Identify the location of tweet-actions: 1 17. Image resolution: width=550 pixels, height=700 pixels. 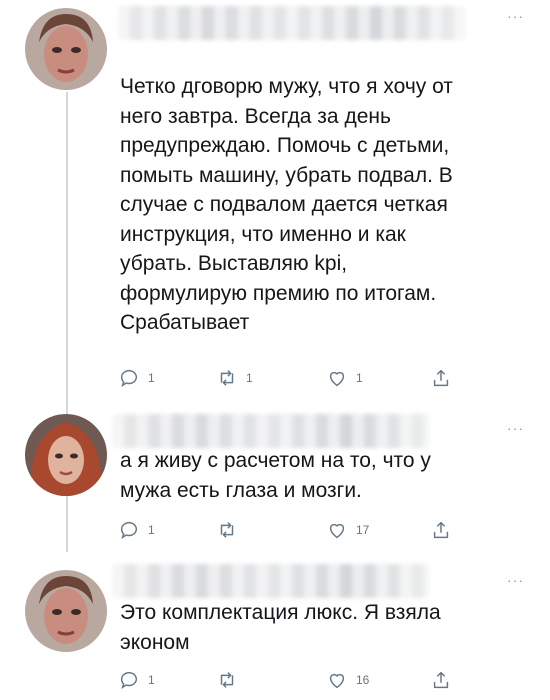
(293, 530).